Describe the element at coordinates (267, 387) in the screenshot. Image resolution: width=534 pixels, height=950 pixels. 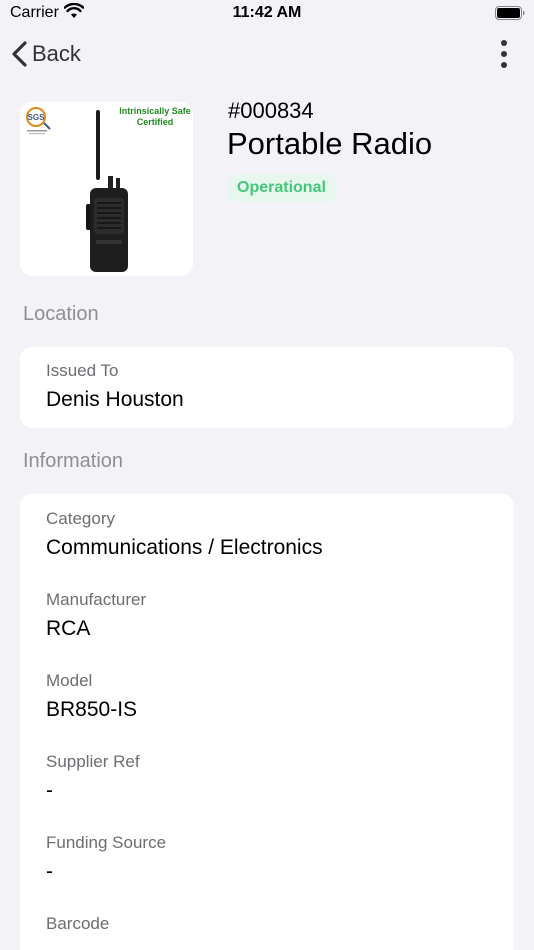
I see `location-card: Issued To Denis Houston` at that location.